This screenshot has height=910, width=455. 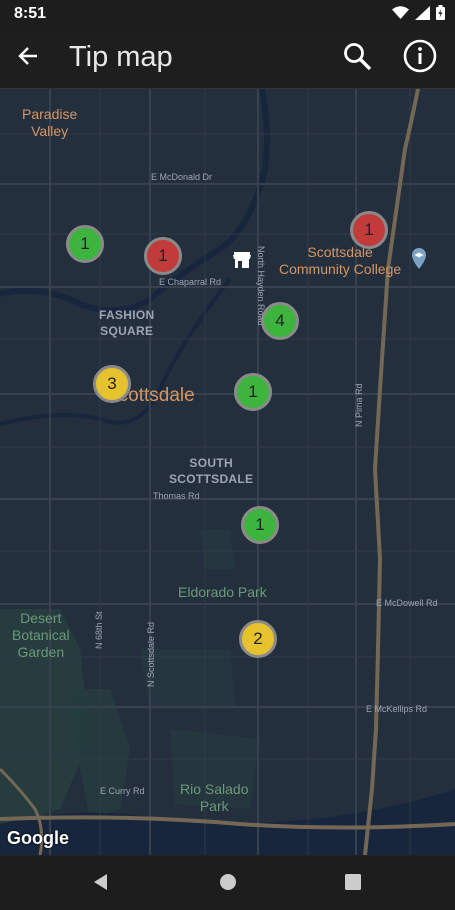 I want to click on info-button, so click(x=420, y=58).